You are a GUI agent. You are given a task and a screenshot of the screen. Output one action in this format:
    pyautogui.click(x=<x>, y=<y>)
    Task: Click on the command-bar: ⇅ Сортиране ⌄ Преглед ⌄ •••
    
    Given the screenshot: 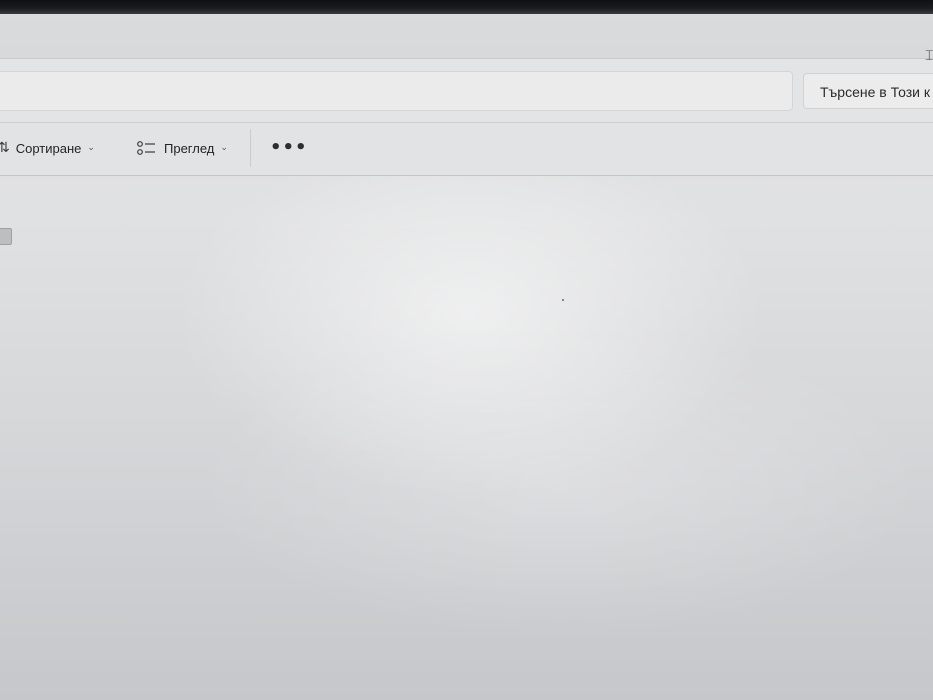 What is the action you would take?
    pyautogui.click(x=466, y=149)
    